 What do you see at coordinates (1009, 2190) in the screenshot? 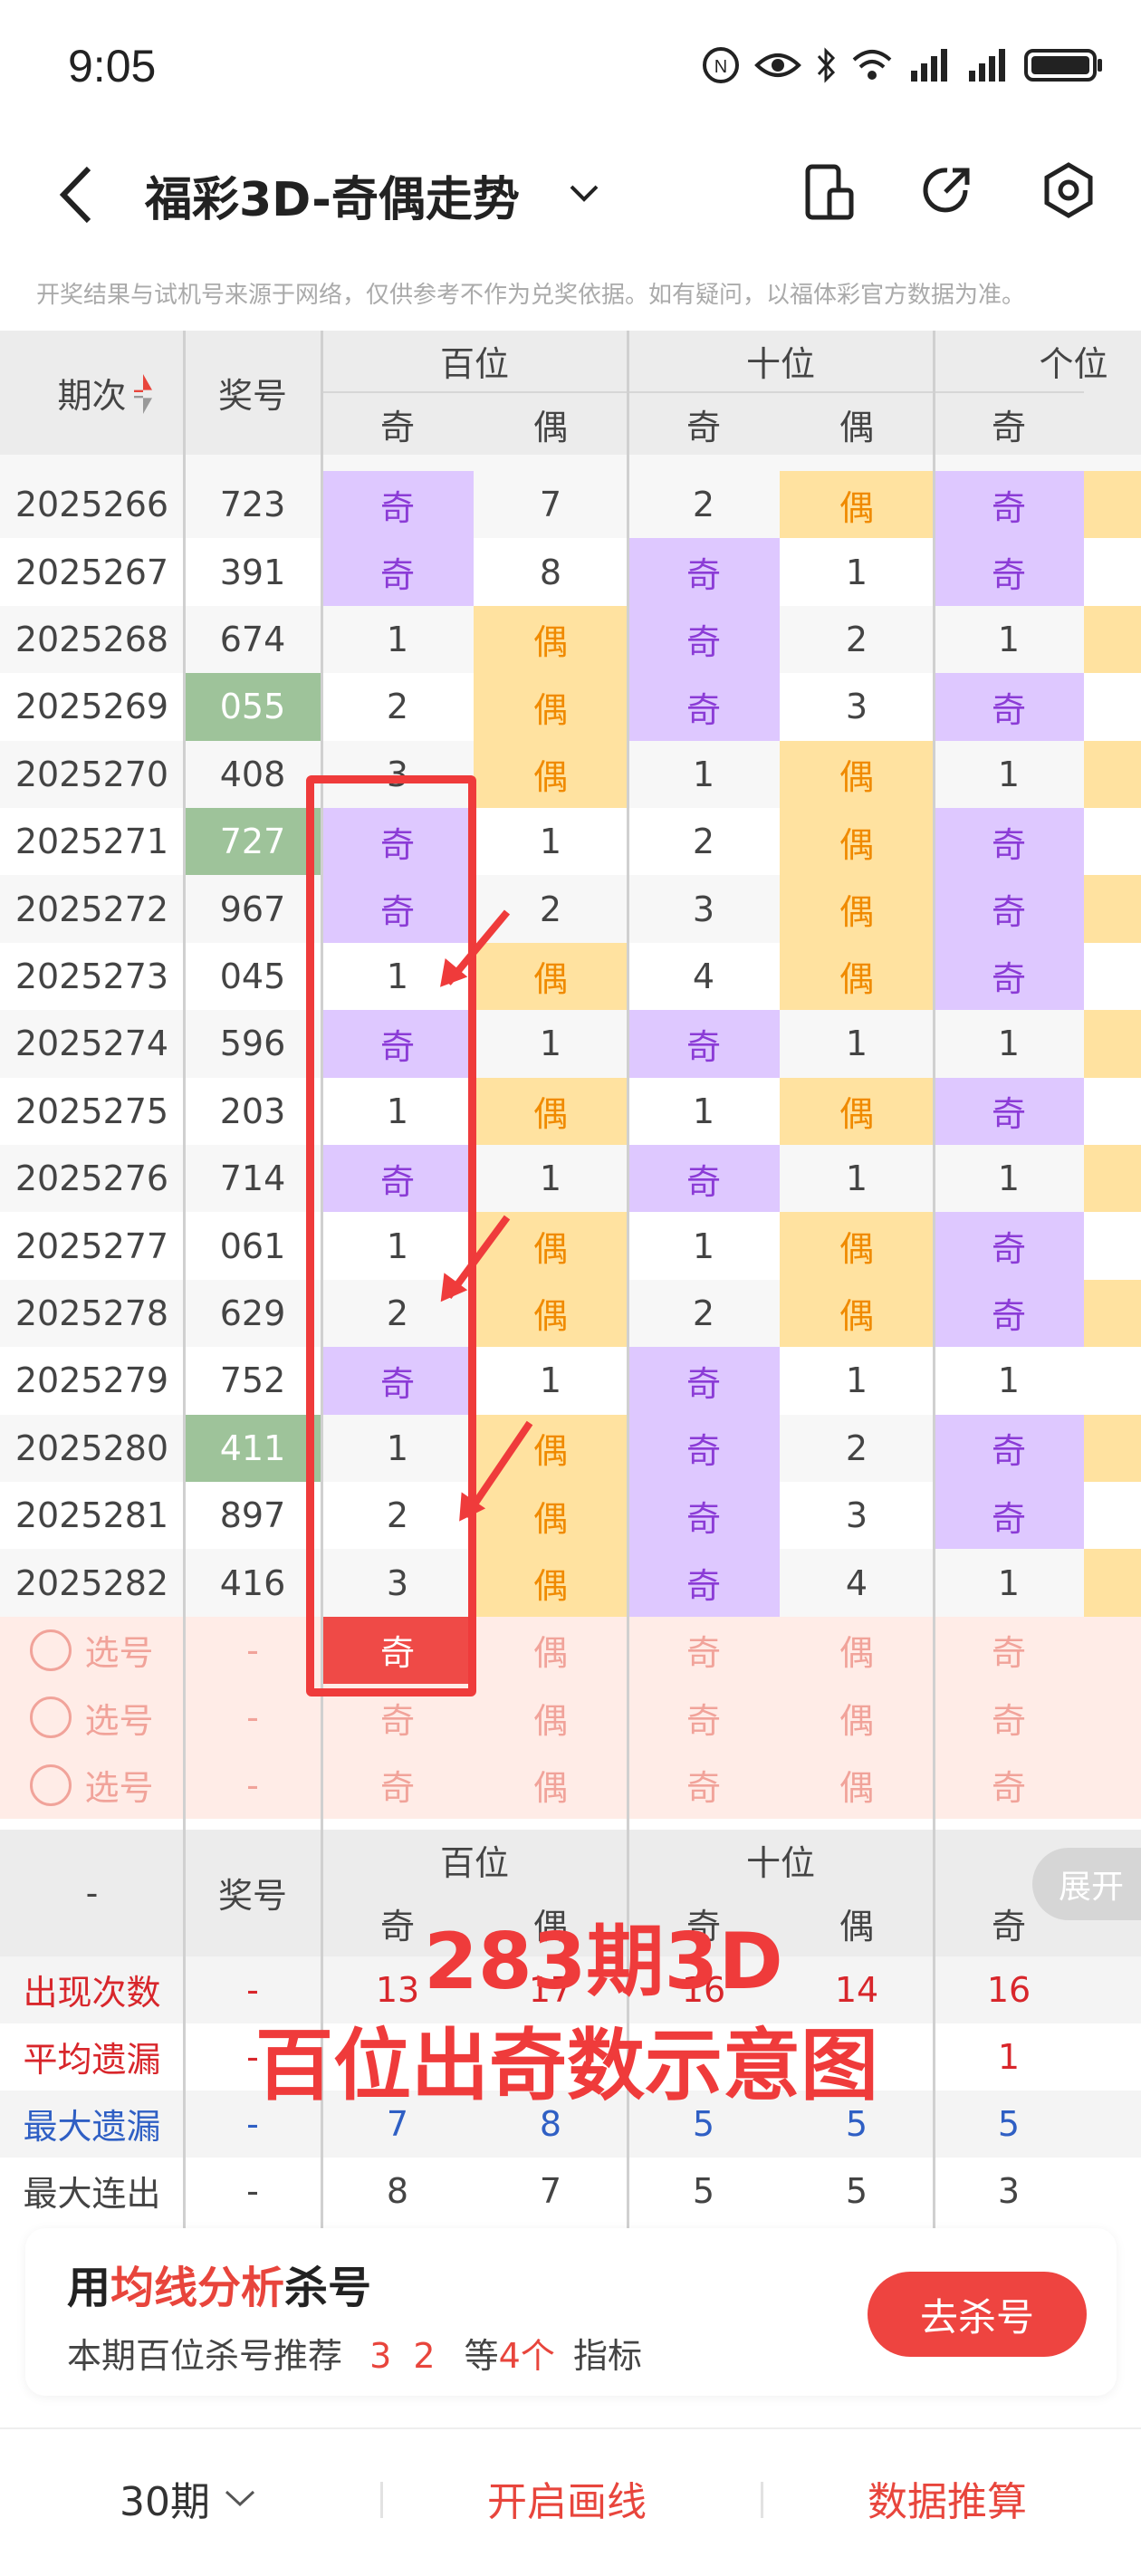
I see `stats-value: 3` at bounding box center [1009, 2190].